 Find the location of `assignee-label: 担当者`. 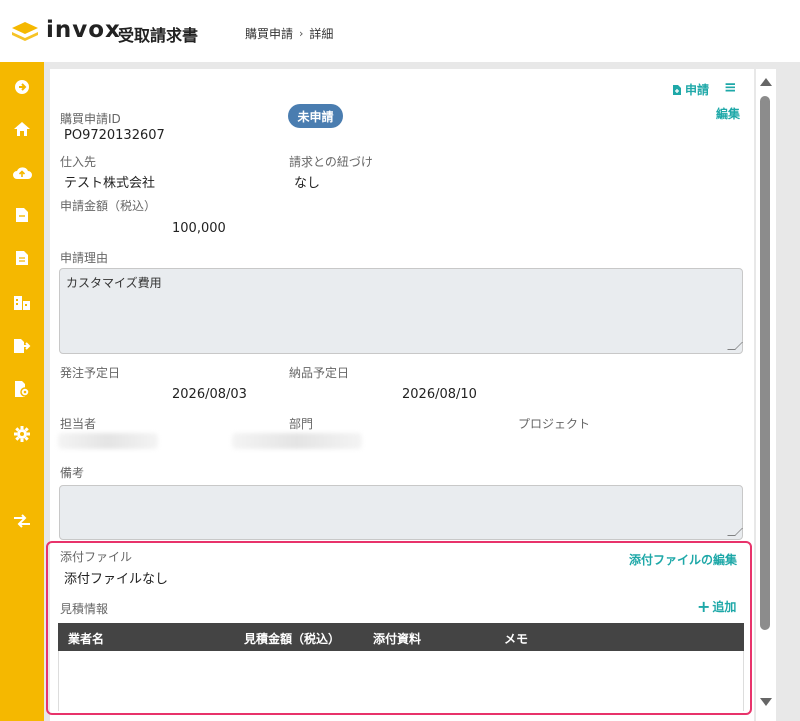

assignee-label: 担当者 is located at coordinates (78, 424).